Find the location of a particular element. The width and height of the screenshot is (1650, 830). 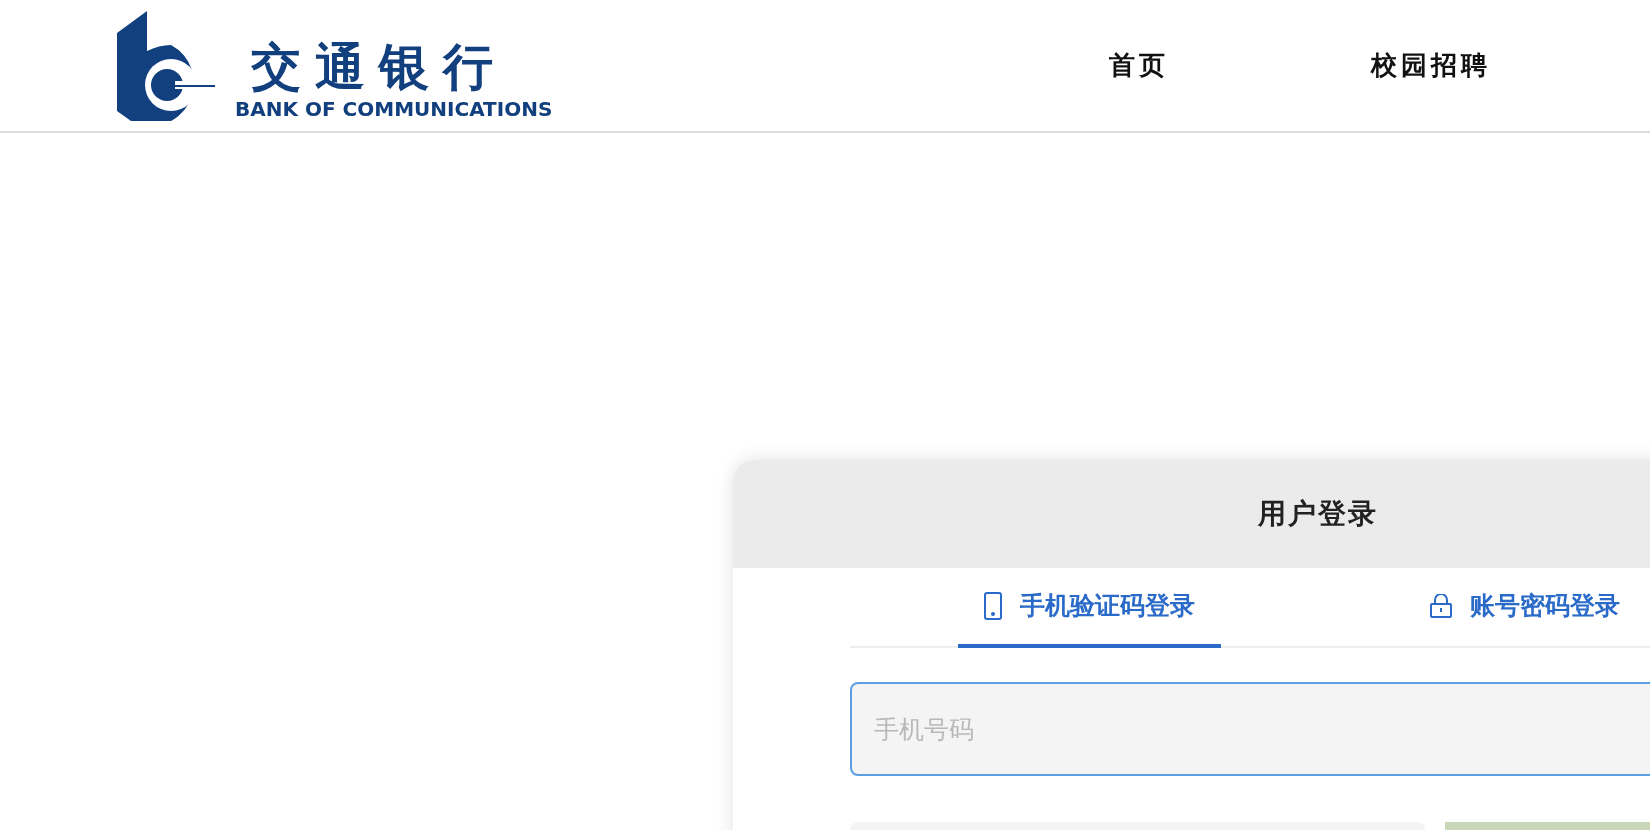

login-tab: 账号密码登录 is located at coordinates (1525, 608).